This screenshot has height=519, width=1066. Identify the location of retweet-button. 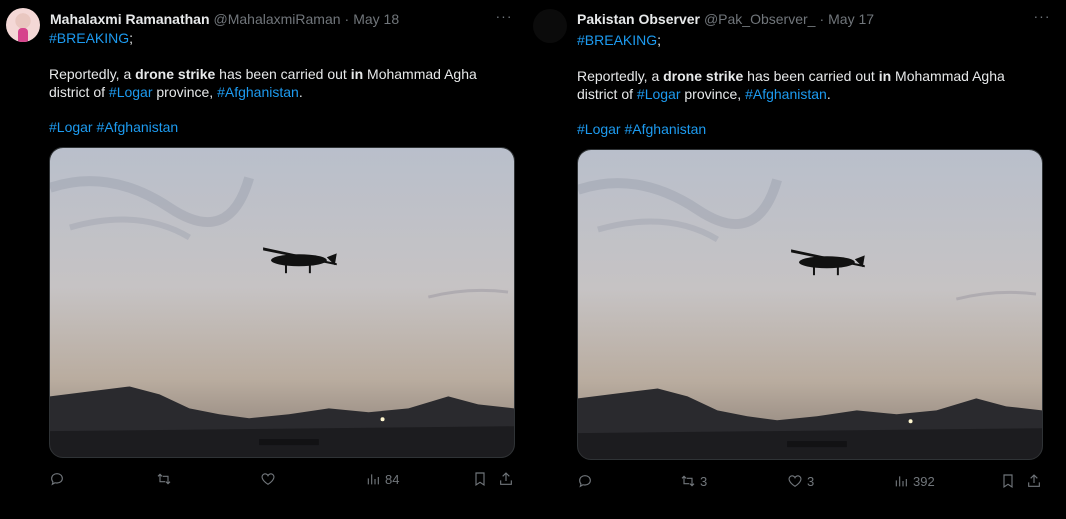
(166, 479).